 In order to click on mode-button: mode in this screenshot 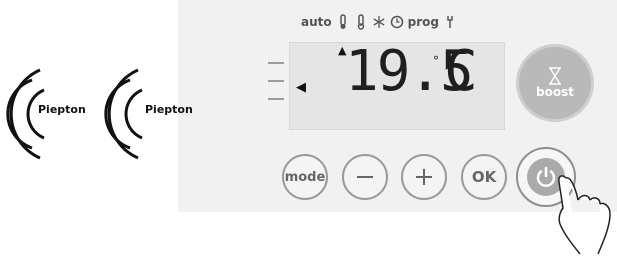, I will do `click(305, 177)`.